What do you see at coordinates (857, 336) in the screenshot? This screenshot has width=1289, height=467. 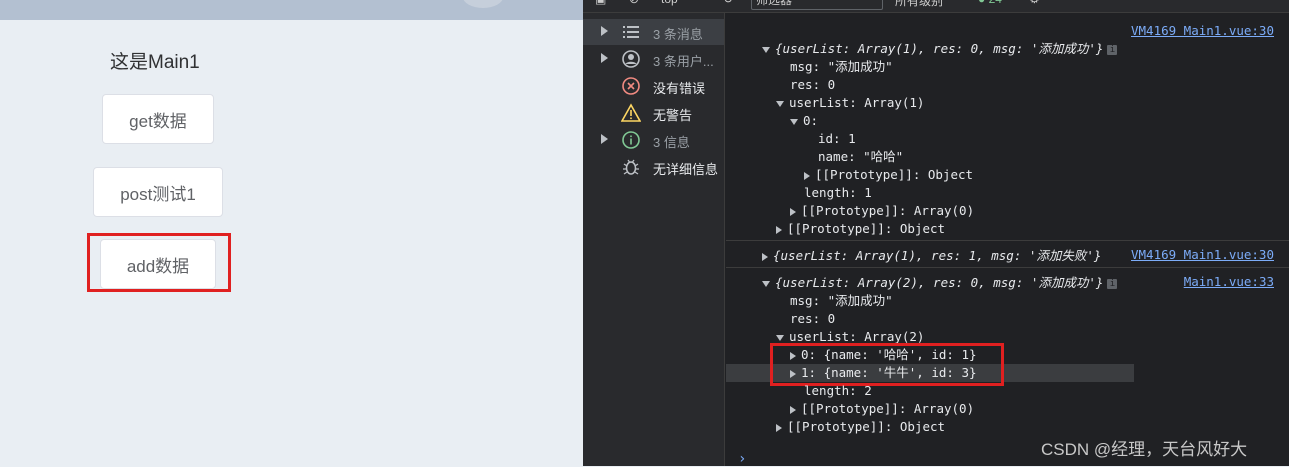 I see `prop-text: userList: Array(2)` at bounding box center [857, 336].